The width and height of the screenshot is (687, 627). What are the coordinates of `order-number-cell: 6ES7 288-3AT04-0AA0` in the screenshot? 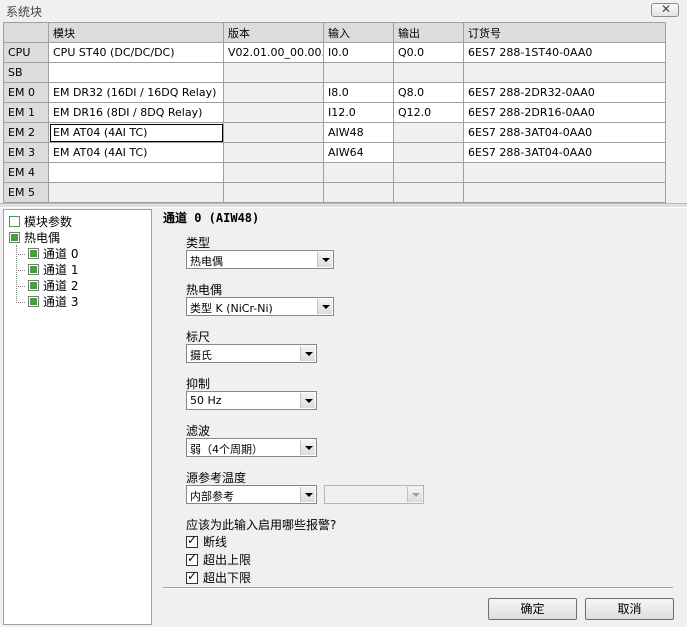 It's located at (564, 152).